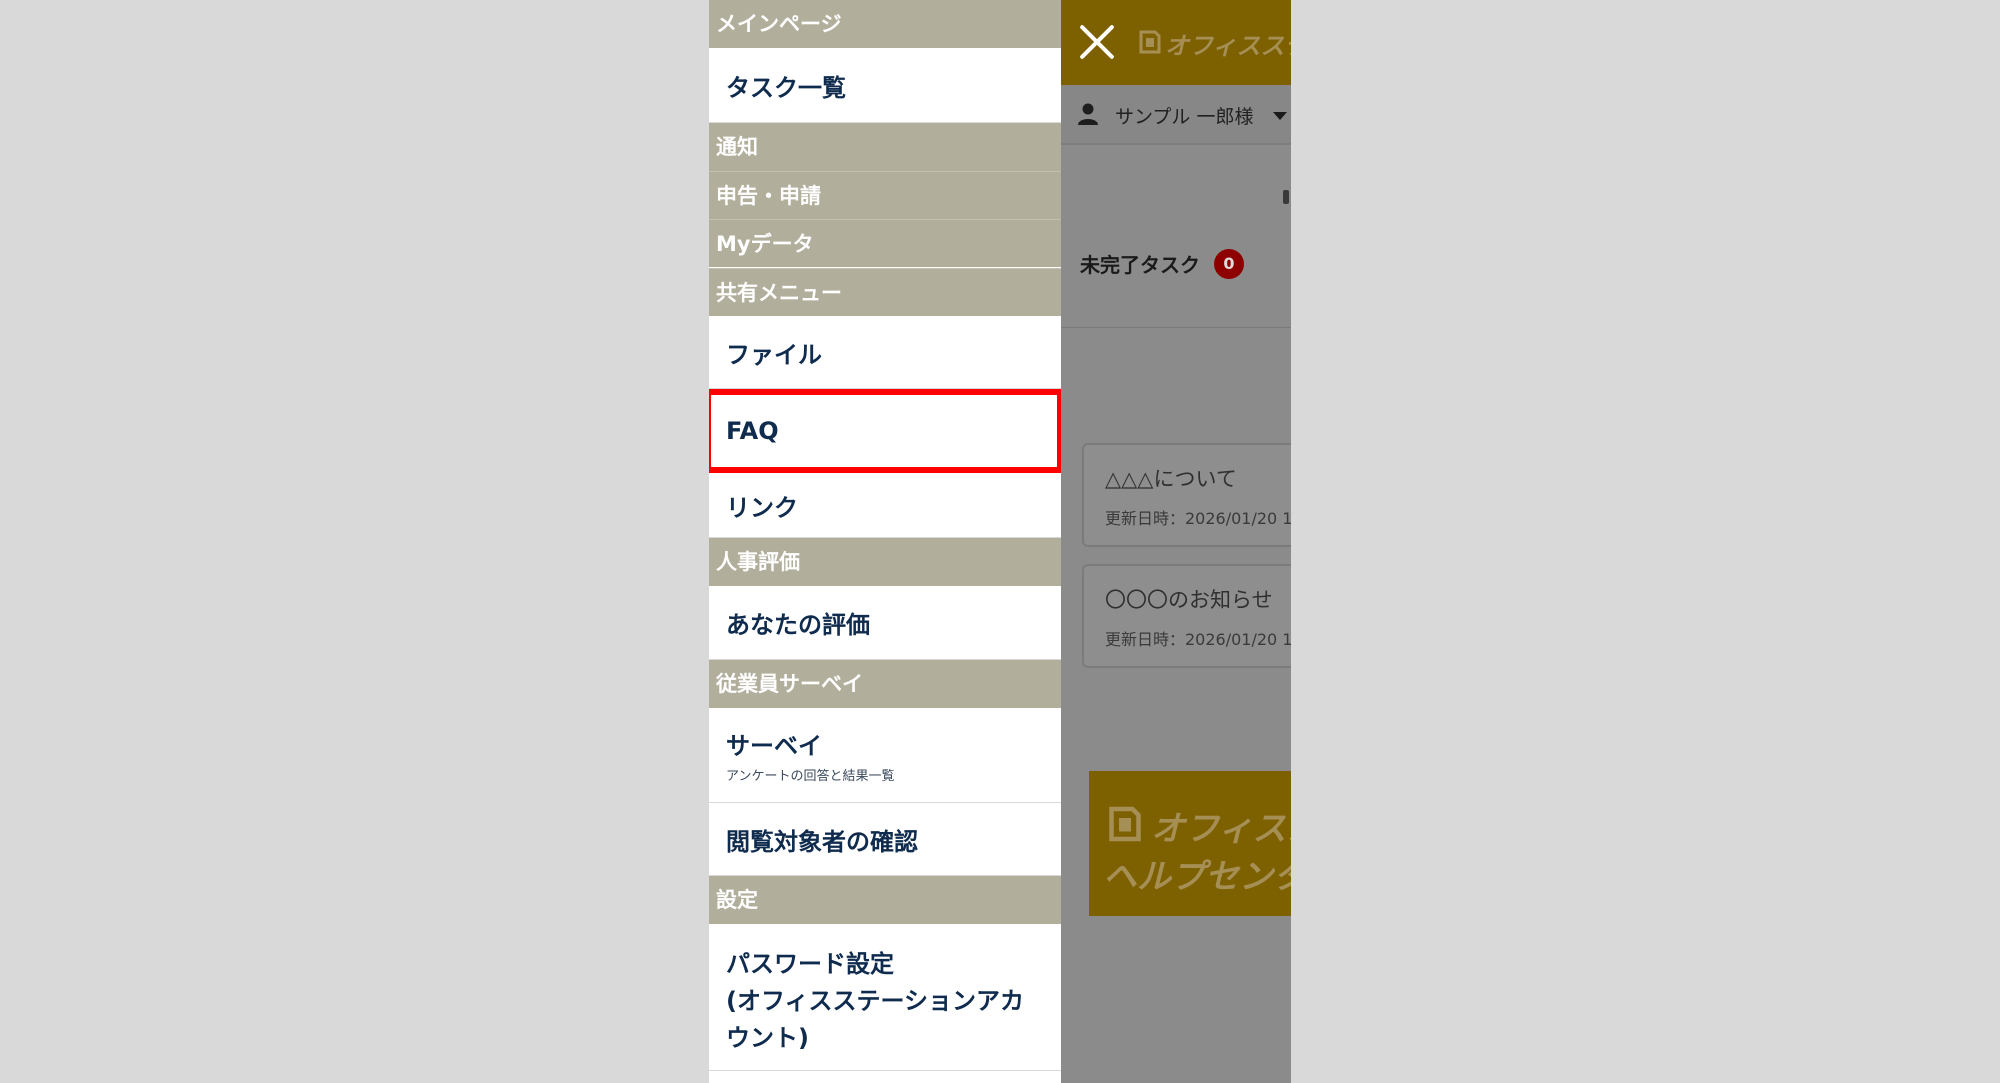 The width and height of the screenshot is (2000, 1083). I want to click on section-applications: 申告・申請, so click(885, 195).